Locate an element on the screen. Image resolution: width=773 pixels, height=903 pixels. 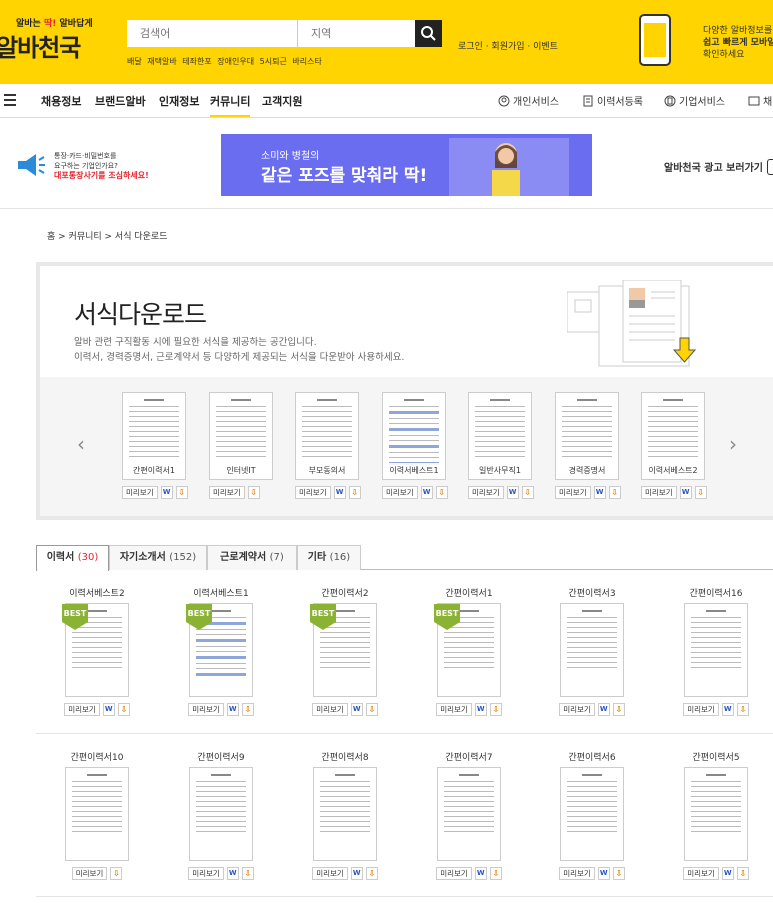
fraud-warning: 통장·카드·비밀번호를 요구하는 기업인가요? 대포통장사기를 조심하세요! is located at coordinates (101, 166).